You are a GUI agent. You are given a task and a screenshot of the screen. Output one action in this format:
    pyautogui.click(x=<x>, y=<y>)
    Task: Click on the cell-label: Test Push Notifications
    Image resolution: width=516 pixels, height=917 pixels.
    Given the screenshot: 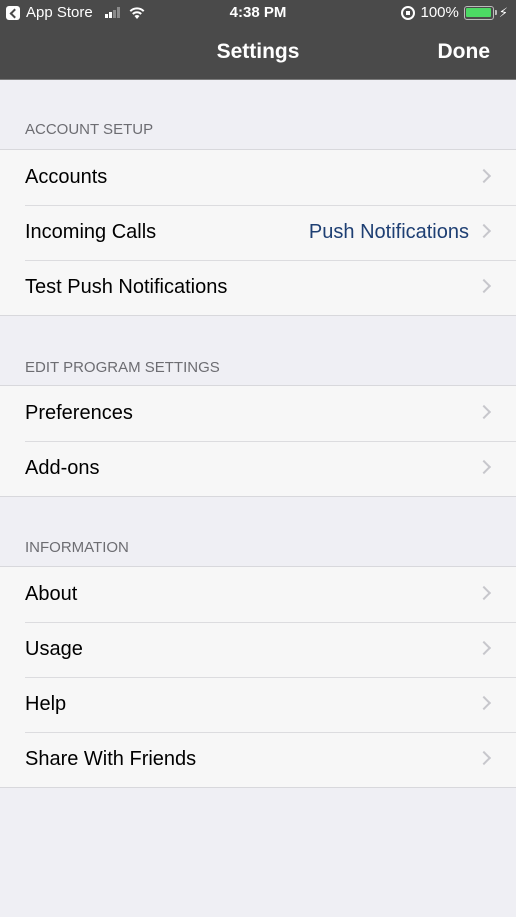 What is the action you would take?
    pyautogui.click(x=126, y=287)
    